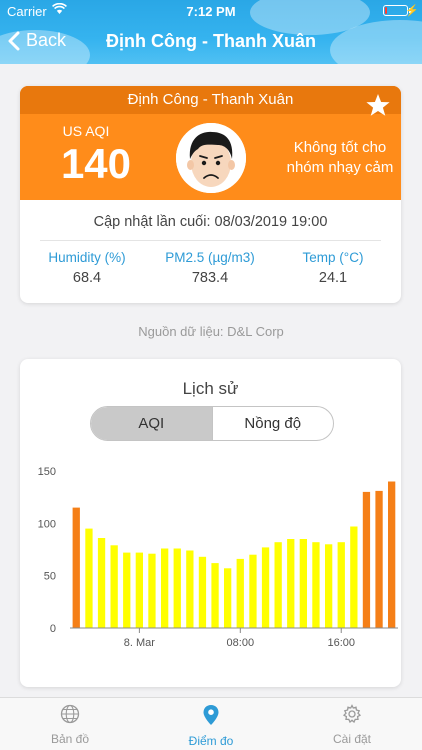 This screenshot has height=750, width=422. I want to click on clock: 7:12 PM, so click(211, 11).